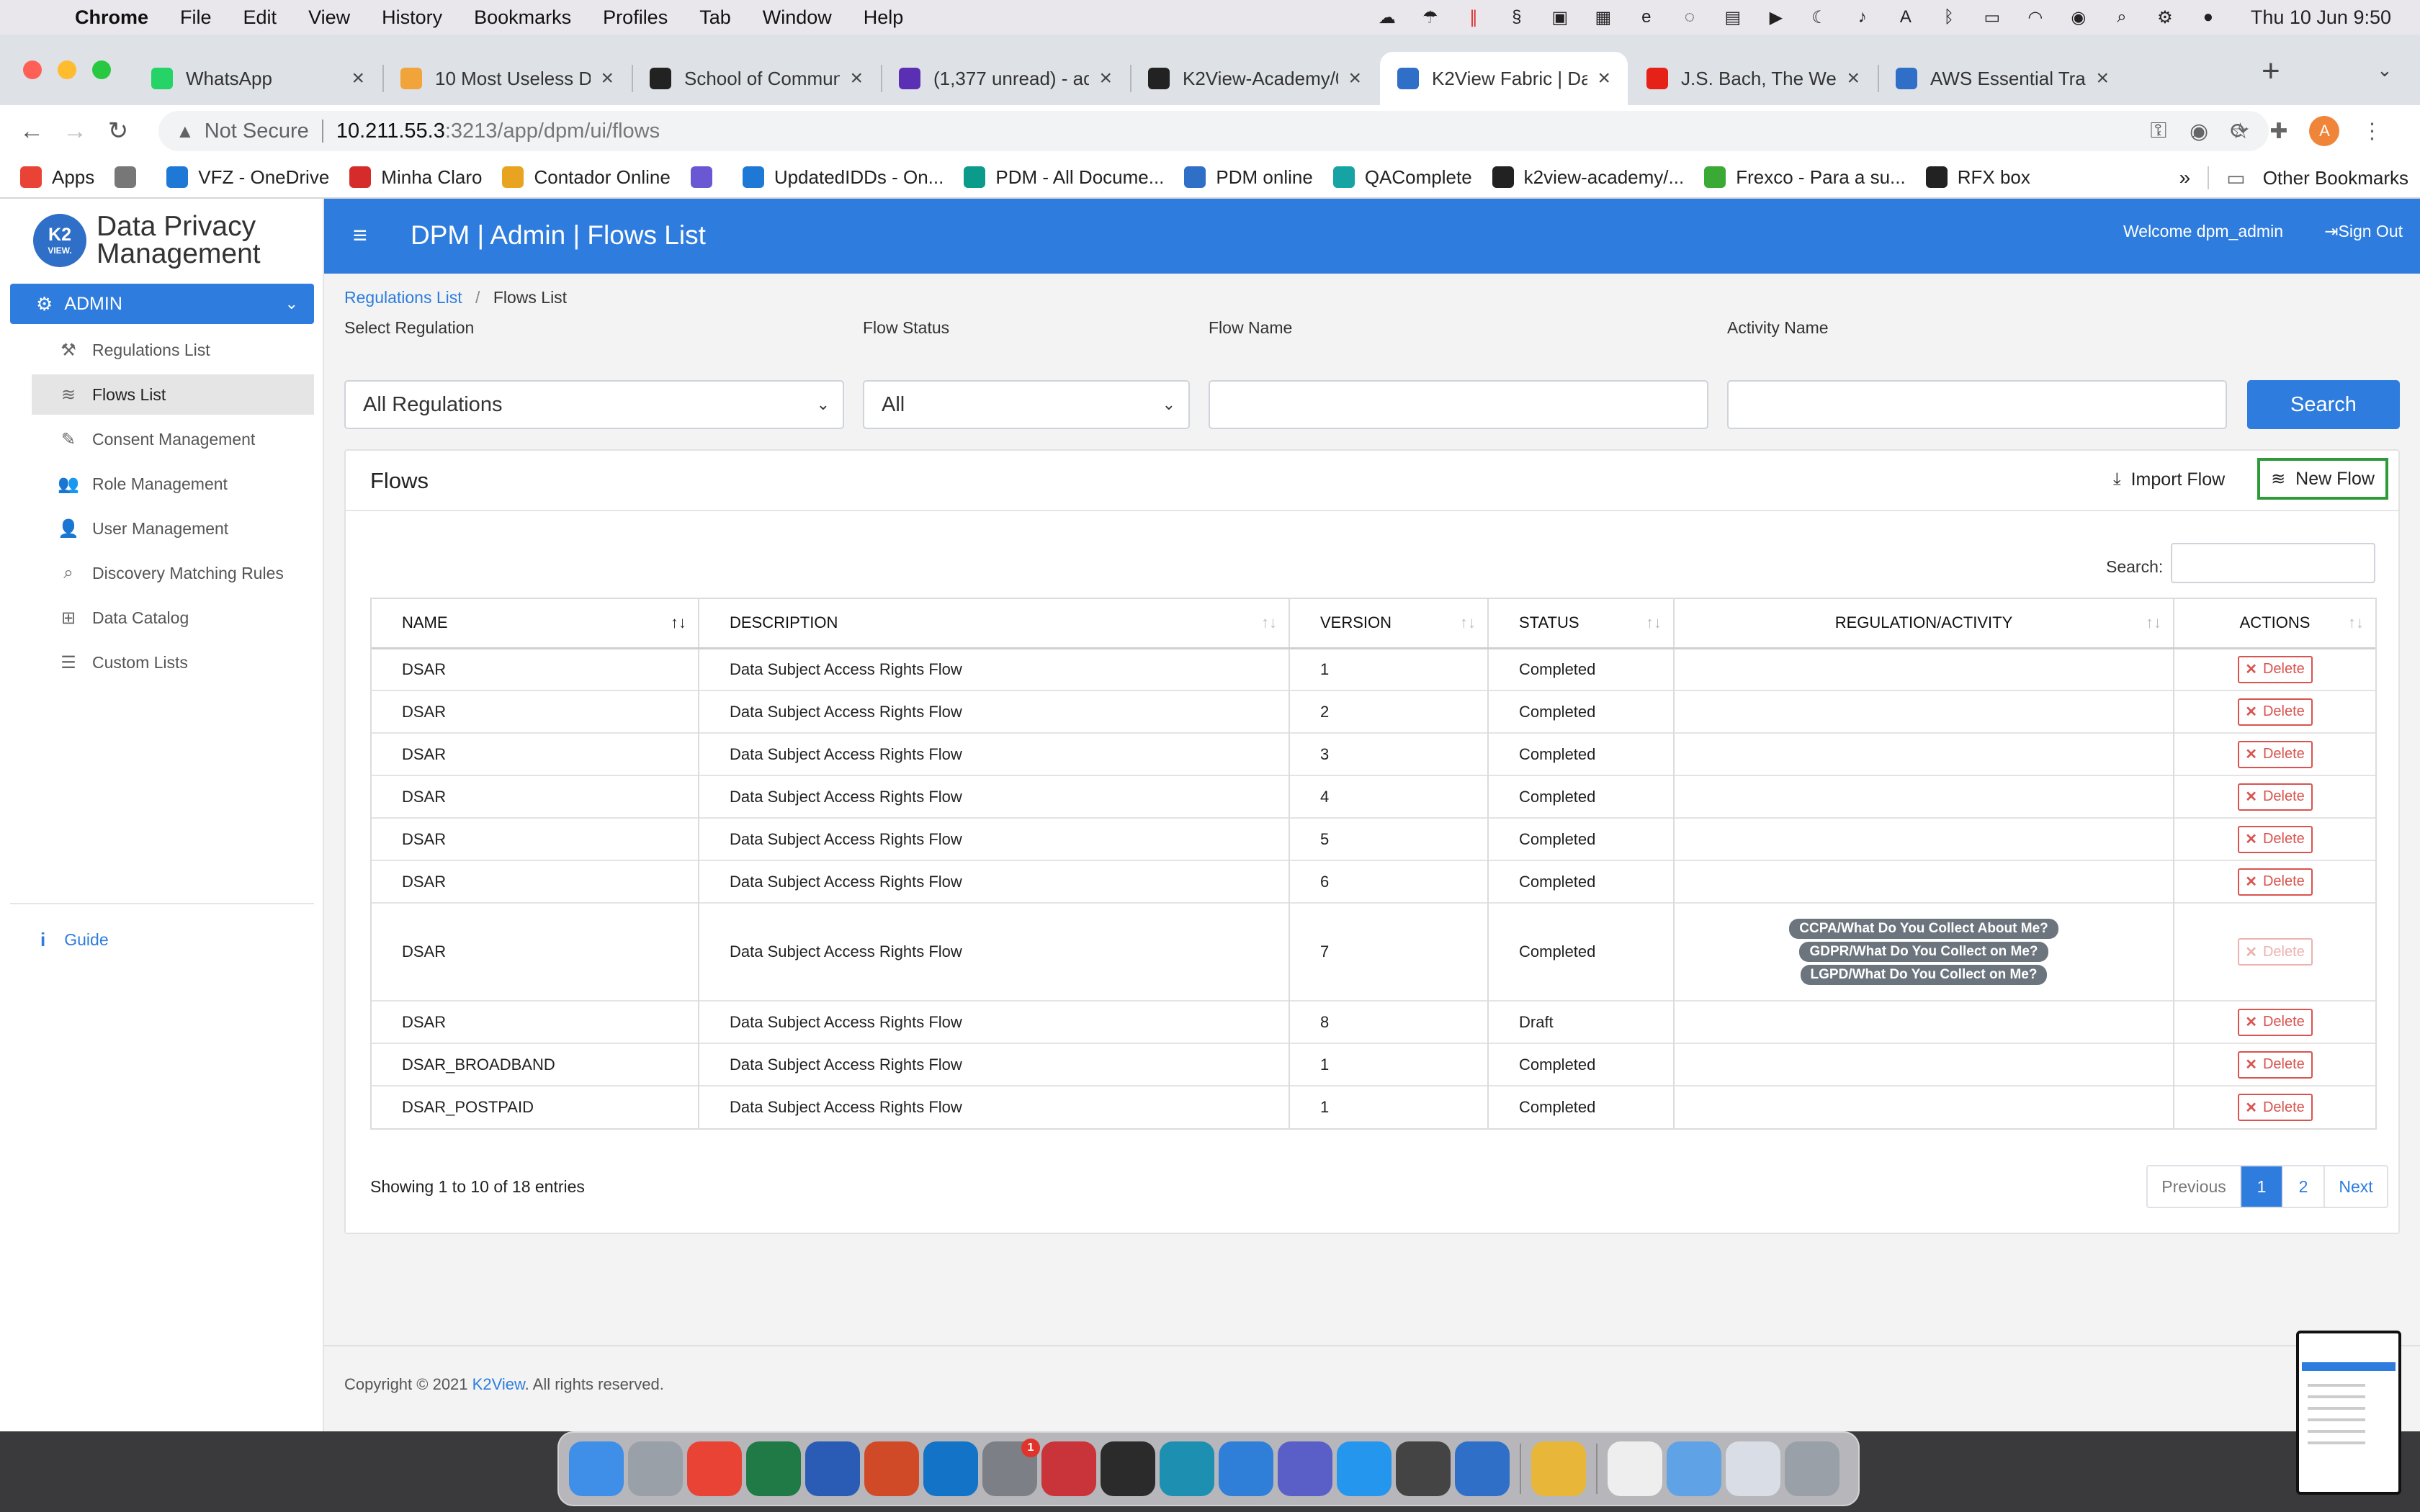 The height and width of the screenshot is (1512, 2420). What do you see at coordinates (391, 131) in the screenshot?
I see `url-host: 10.211.55.3` at bounding box center [391, 131].